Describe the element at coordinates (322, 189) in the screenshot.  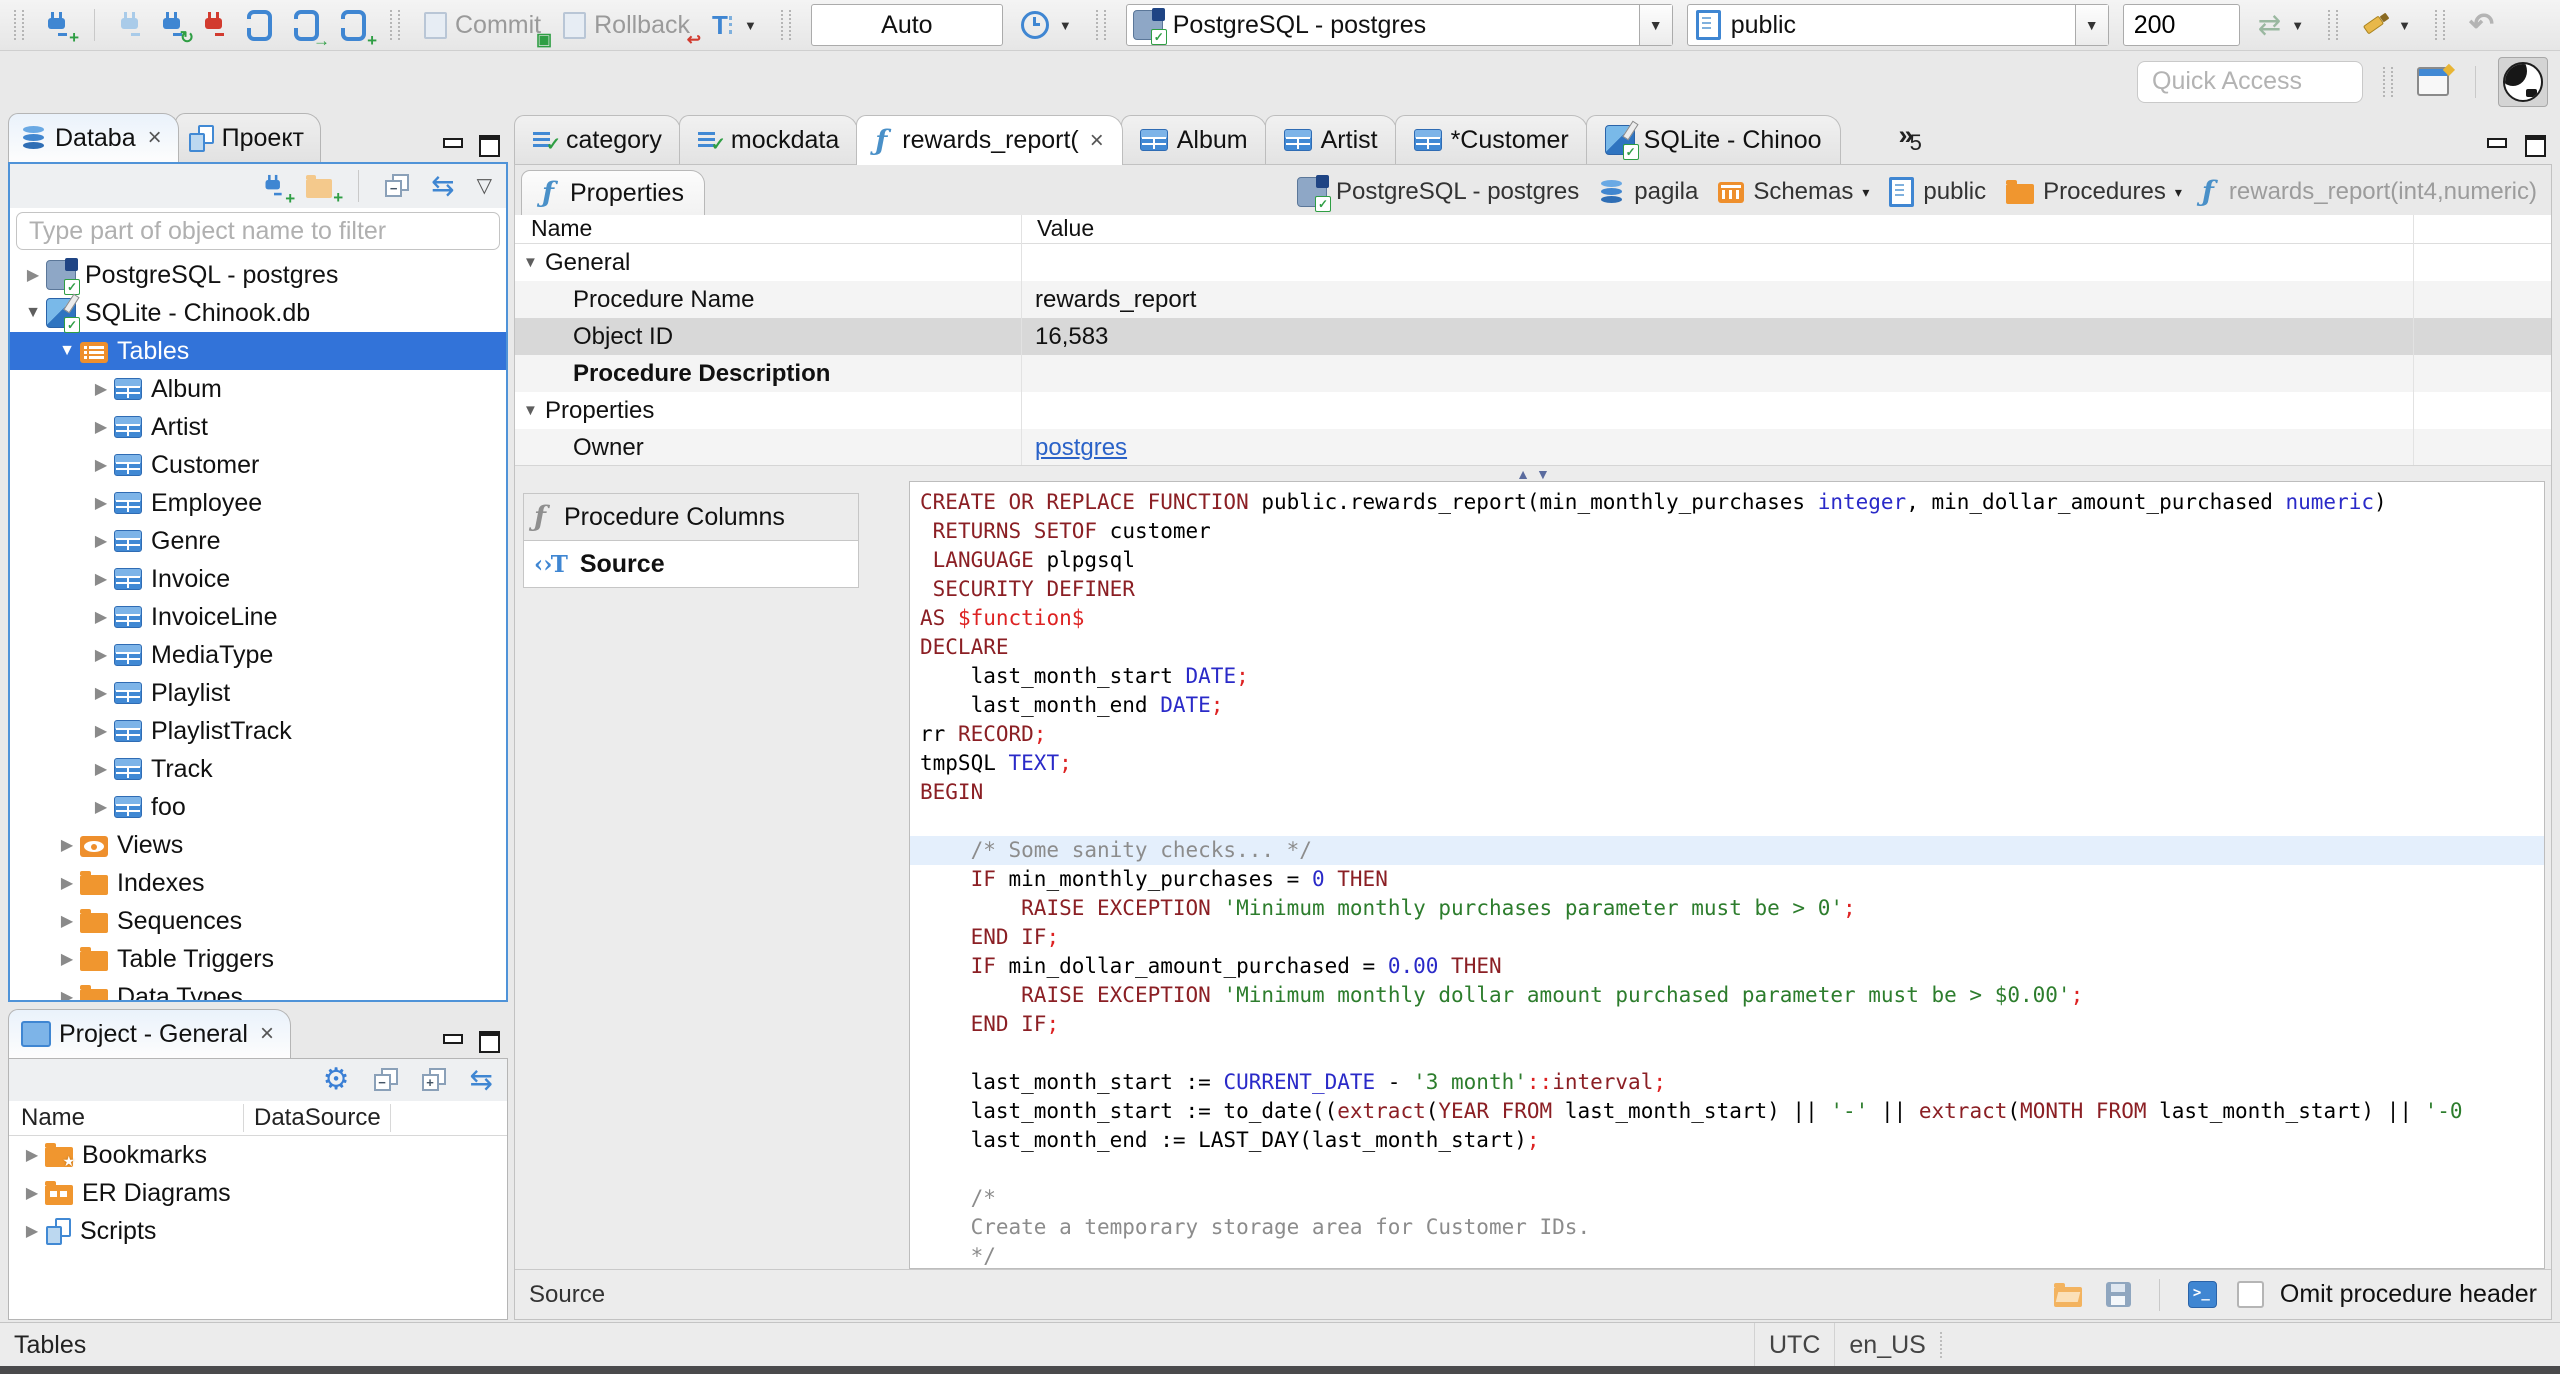
I see `nav-new-folder-button: +` at that location.